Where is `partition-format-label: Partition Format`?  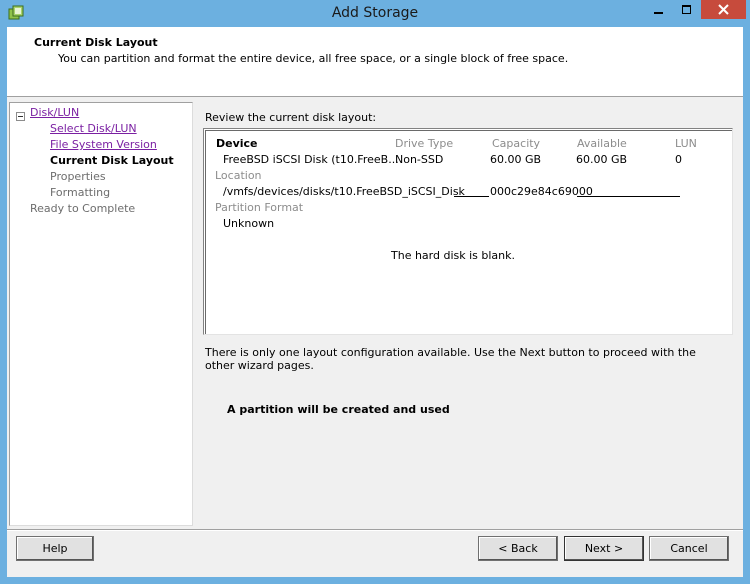
partition-format-label: Partition Format is located at coordinates (259, 207).